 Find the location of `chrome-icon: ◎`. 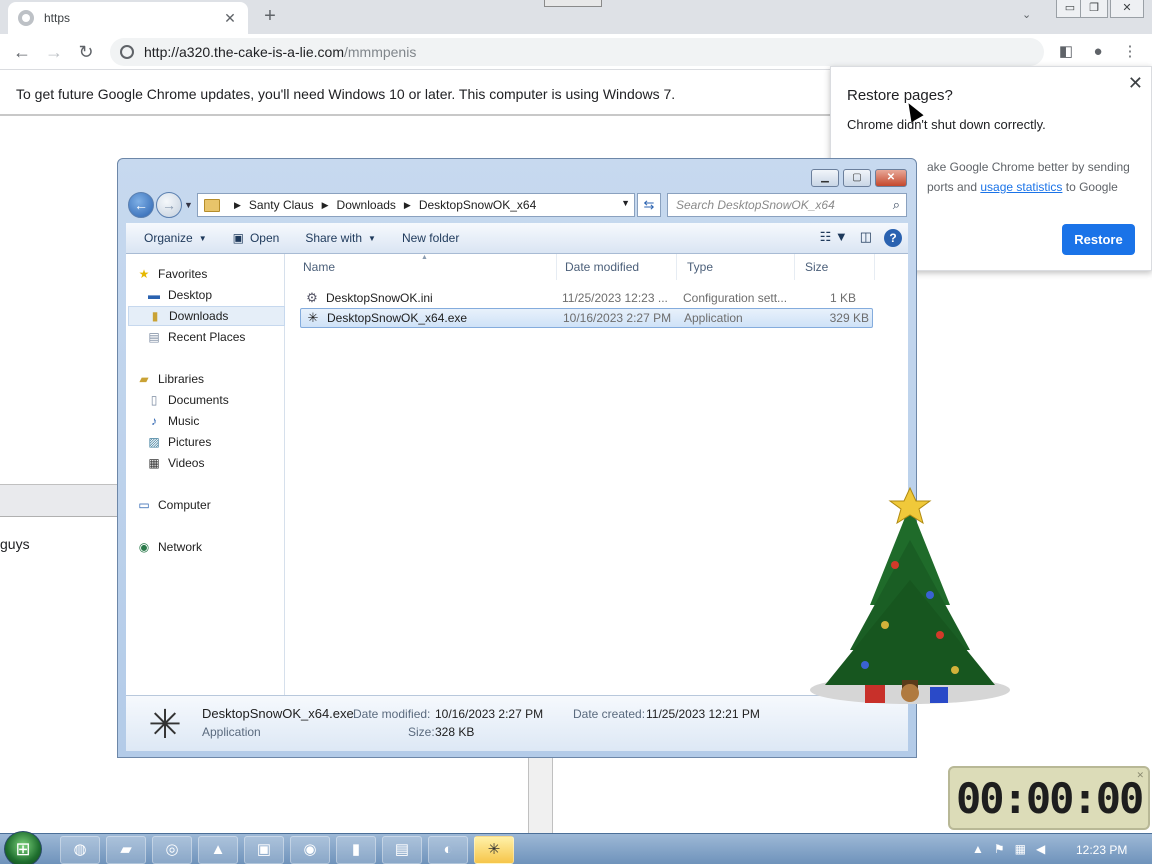

chrome-icon: ◎ is located at coordinates (172, 850).